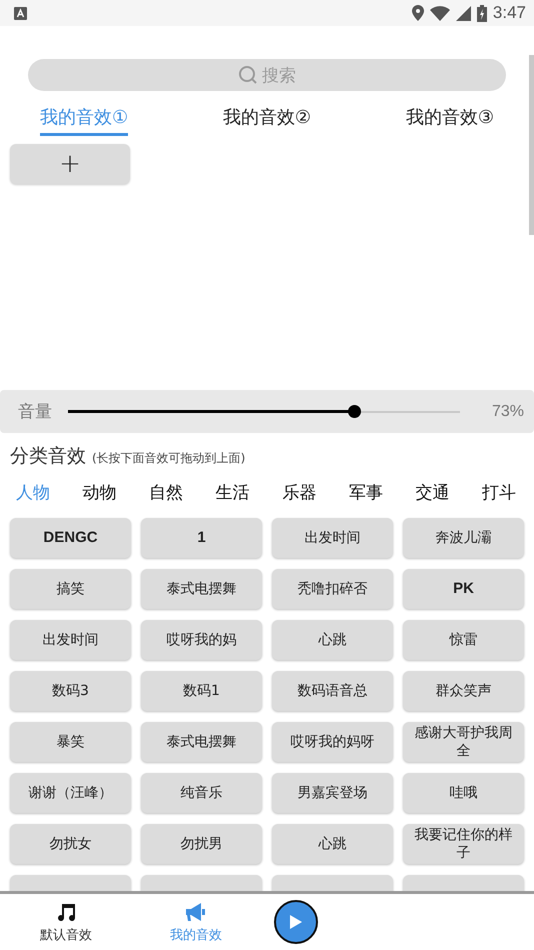 This screenshot has width=534, height=950. Describe the element at coordinates (66, 922) in the screenshot. I see `nav-tab: 默认音效` at that location.